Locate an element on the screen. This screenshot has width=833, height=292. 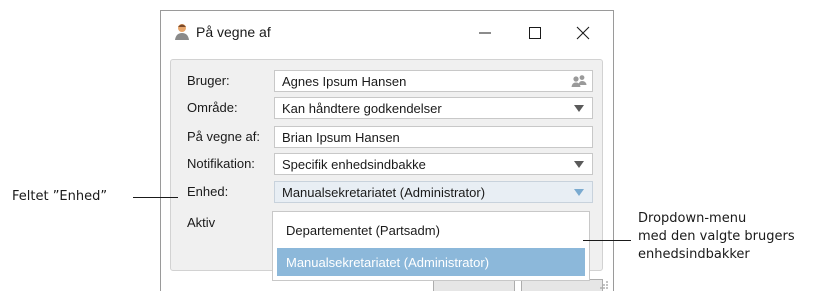
paa-vegne-af-value: Brian Ipsum Hansen is located at coordinates (341, 137).